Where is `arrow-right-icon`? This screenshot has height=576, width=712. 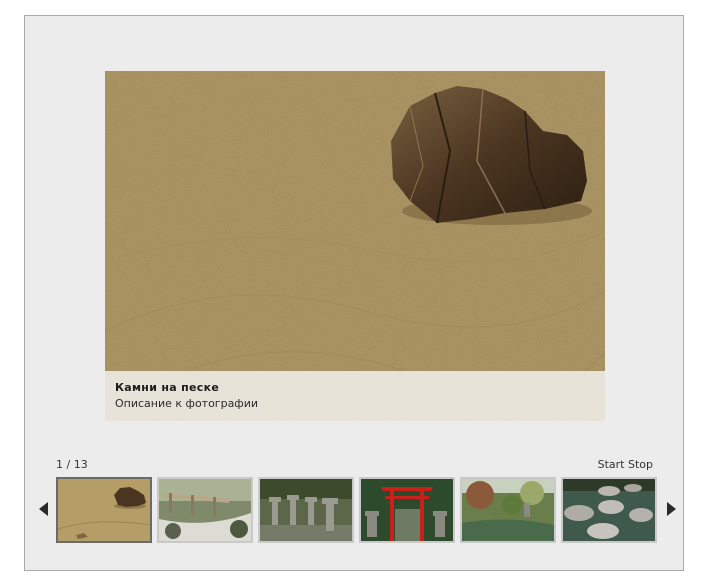
arrow-right-icon is located at coordinates (671, 509).